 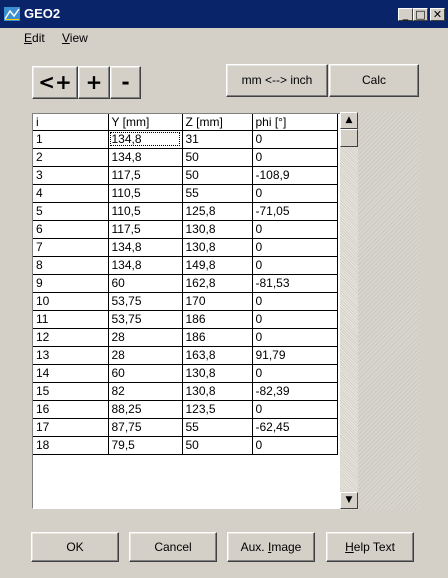 What do you see at coordinates (217, 211) in the screenshot?
I see `table-cell: 125,8` at bounding box center [217, 211].